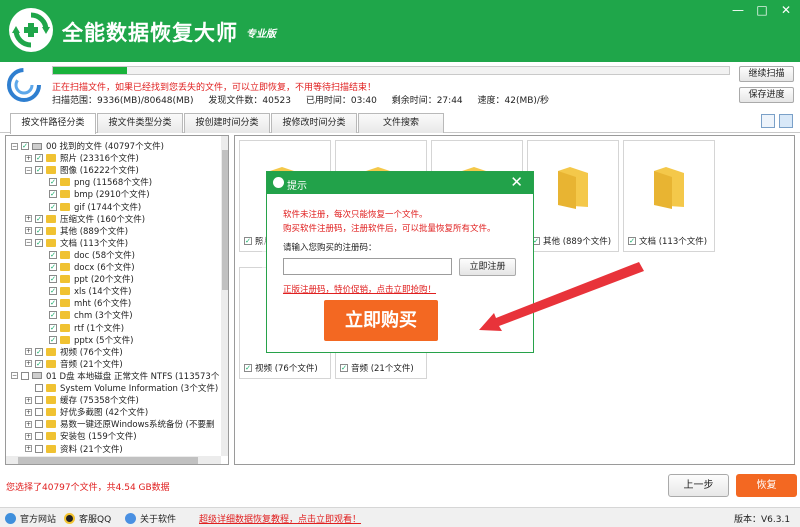 Image resolution: width=800 pixels, height=527 pixels. I want to click on support-qq-label: 客服QQ, so click(95, 520).